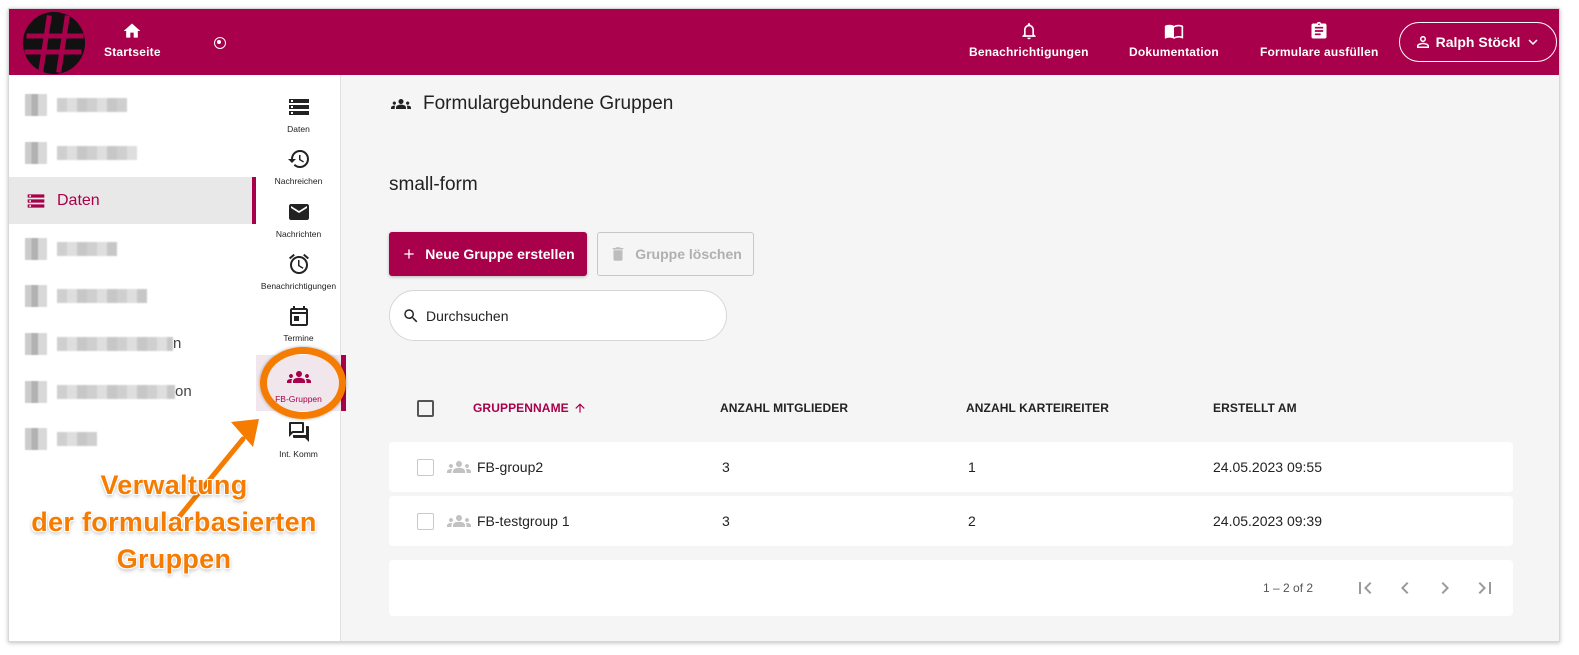  What do you see at coordinates (132, 52) in the screenshot?
I see `home-label: Startseite` at bounding box center [132, 52].